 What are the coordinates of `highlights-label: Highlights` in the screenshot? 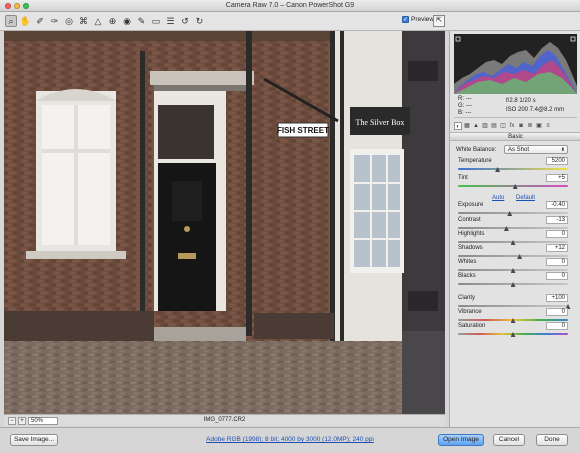 It's located at (471, 234).